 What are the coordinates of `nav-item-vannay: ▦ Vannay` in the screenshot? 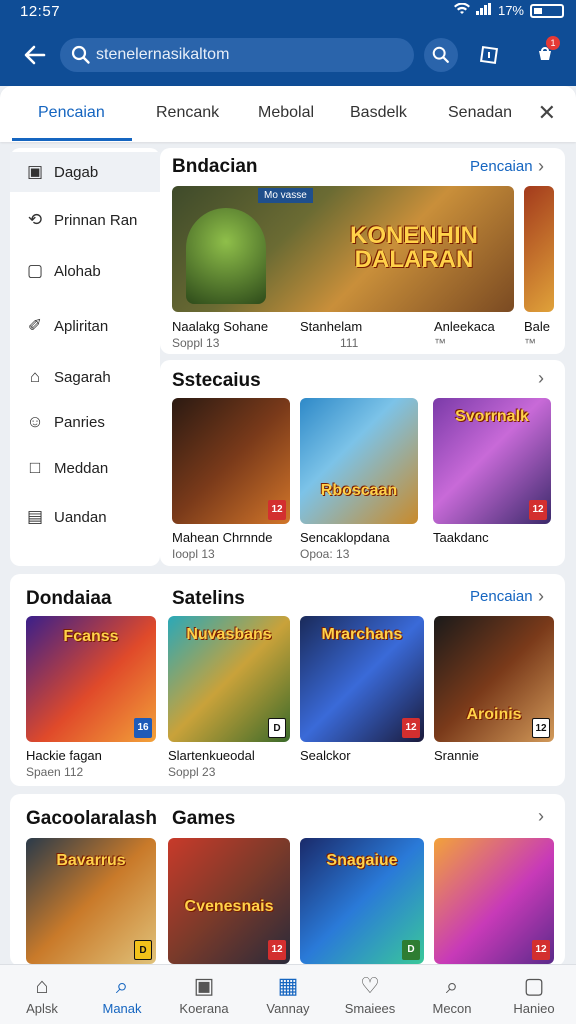 It's located at (288, 994).